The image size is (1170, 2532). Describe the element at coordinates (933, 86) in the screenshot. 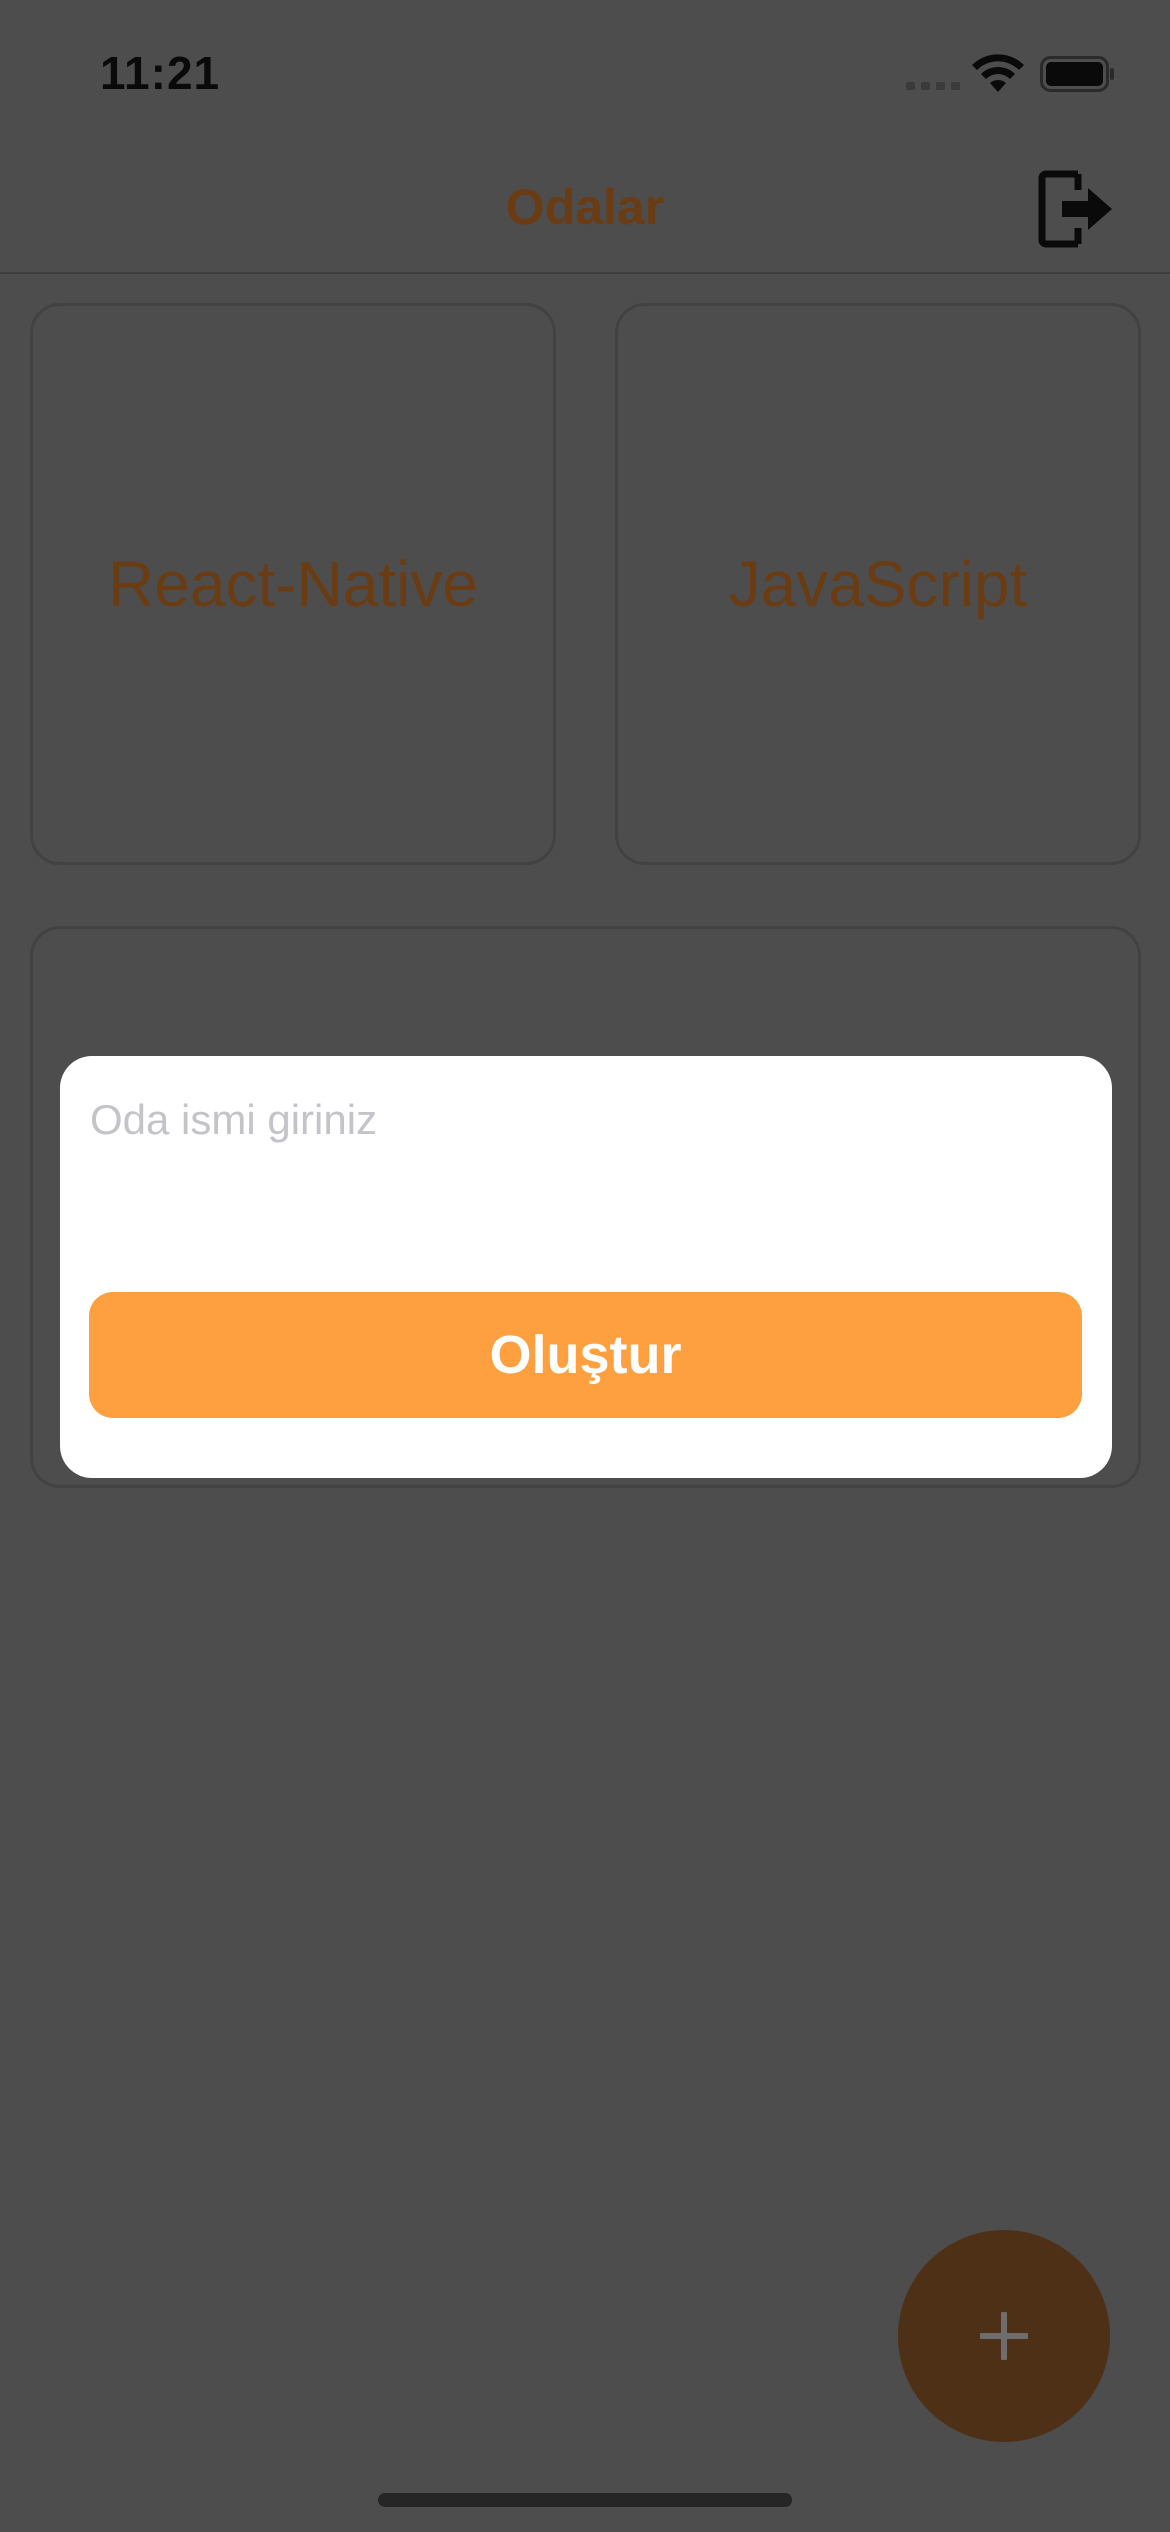

I see `cellular-signal-icon` at that location.